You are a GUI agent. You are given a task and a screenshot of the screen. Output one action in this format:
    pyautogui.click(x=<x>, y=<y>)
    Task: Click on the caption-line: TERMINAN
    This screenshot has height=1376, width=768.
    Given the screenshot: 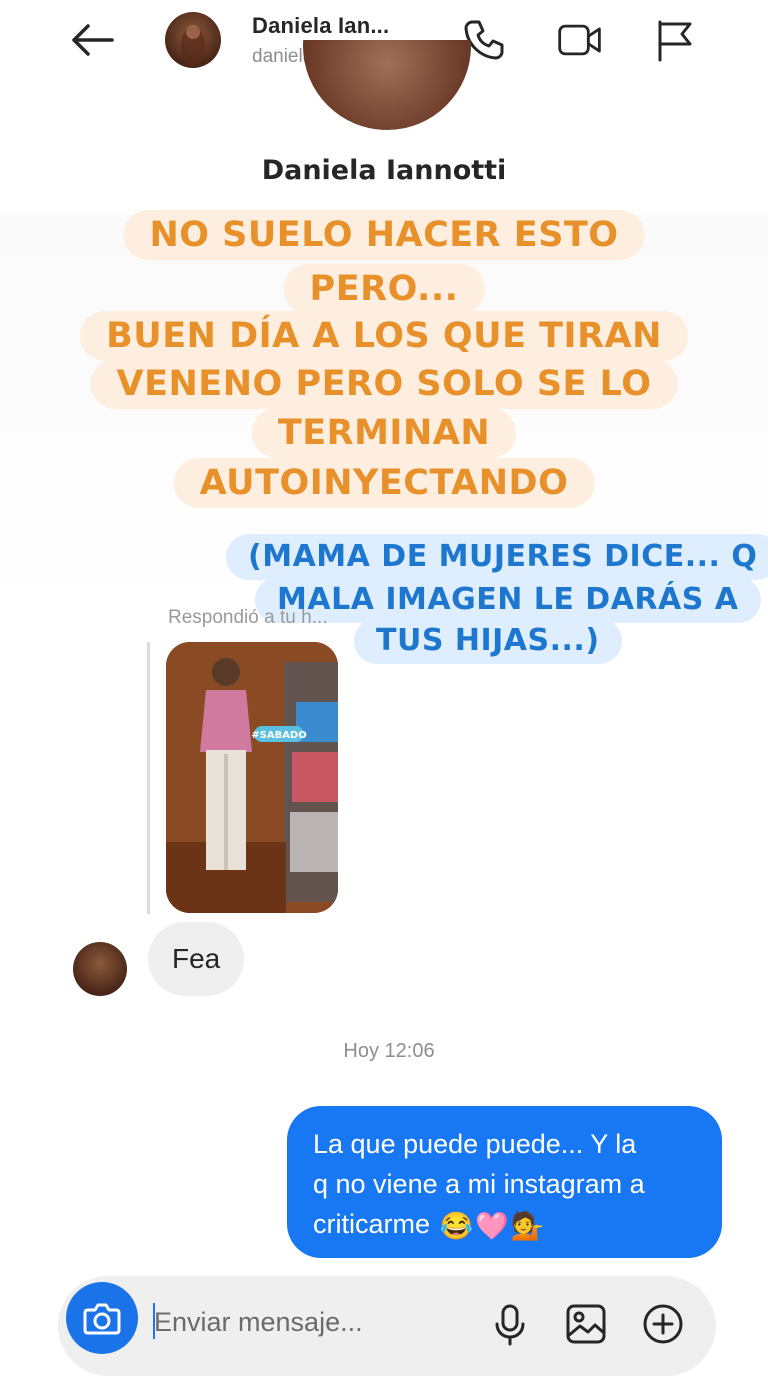 What is the action you would take?
    pyautogui.click(x=384, y=433)
    